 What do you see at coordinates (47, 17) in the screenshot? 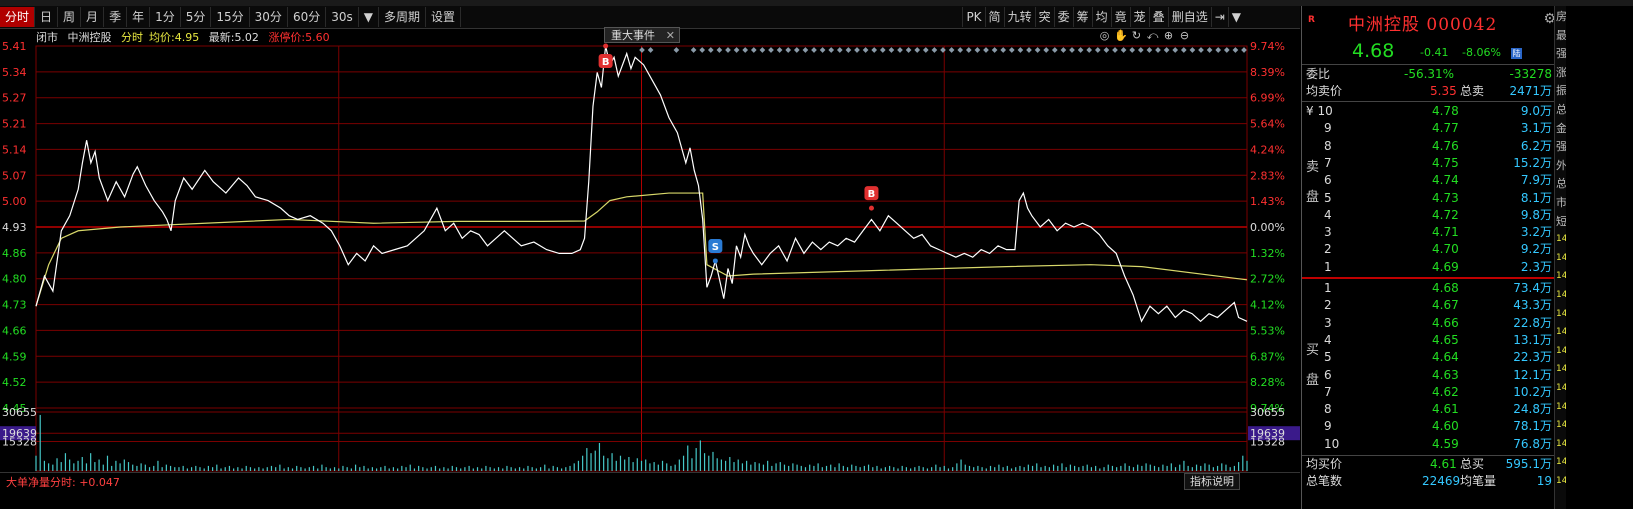
I see `period-button: 日` at bounding box center [47, 17].